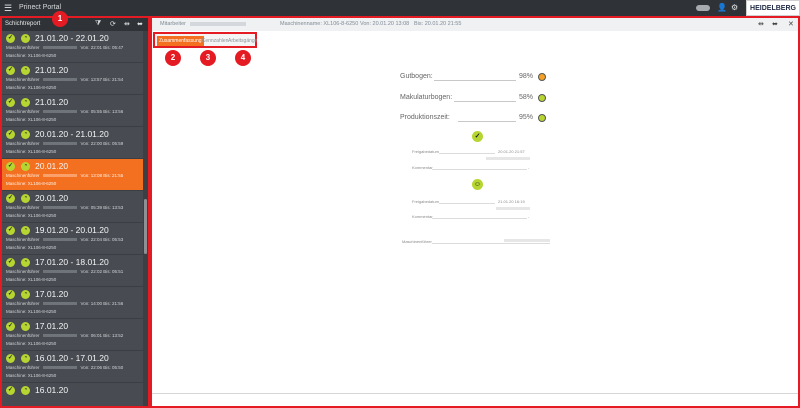  I want to click on shift-date: 17.01.20, so click(52, 294).